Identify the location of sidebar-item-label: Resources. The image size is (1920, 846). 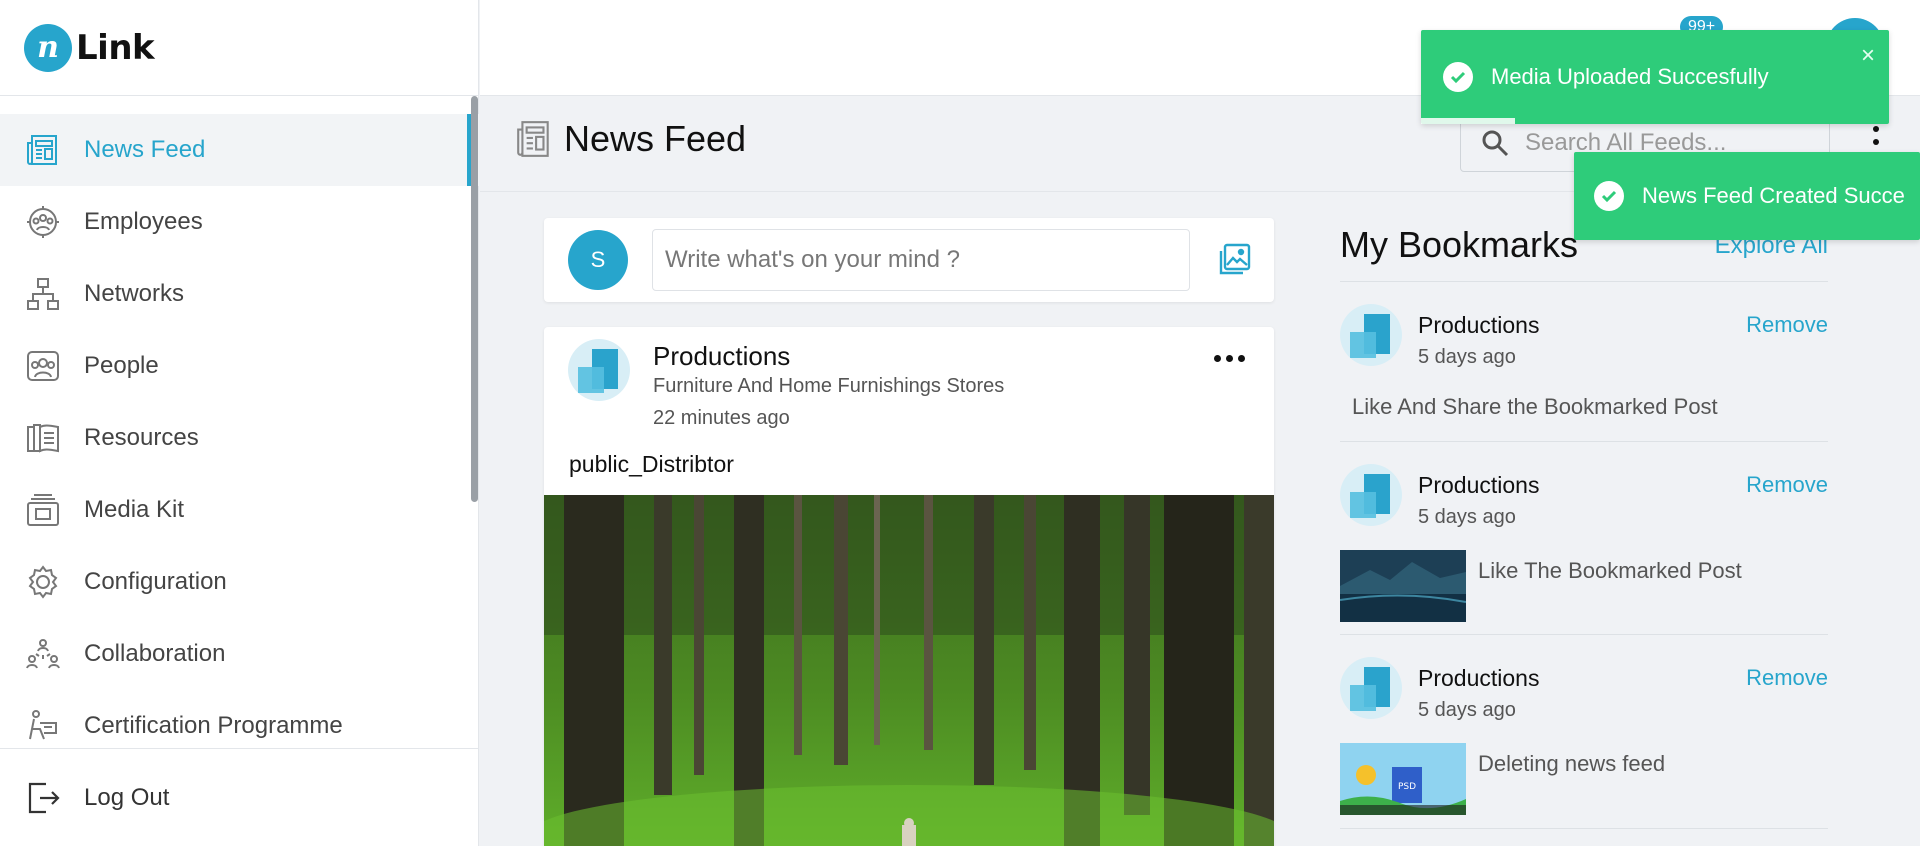
(141, 437).